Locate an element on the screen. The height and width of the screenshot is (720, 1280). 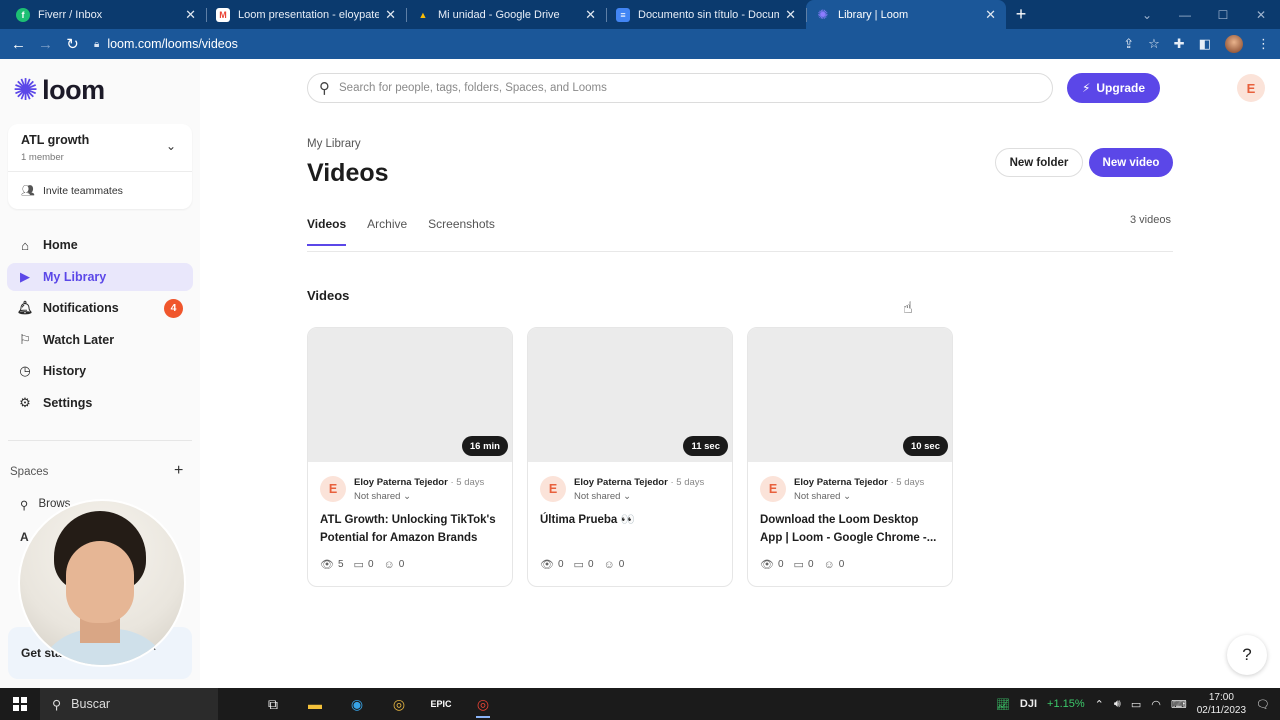
new-video-button: New video is located at coordinates (1131, 162).